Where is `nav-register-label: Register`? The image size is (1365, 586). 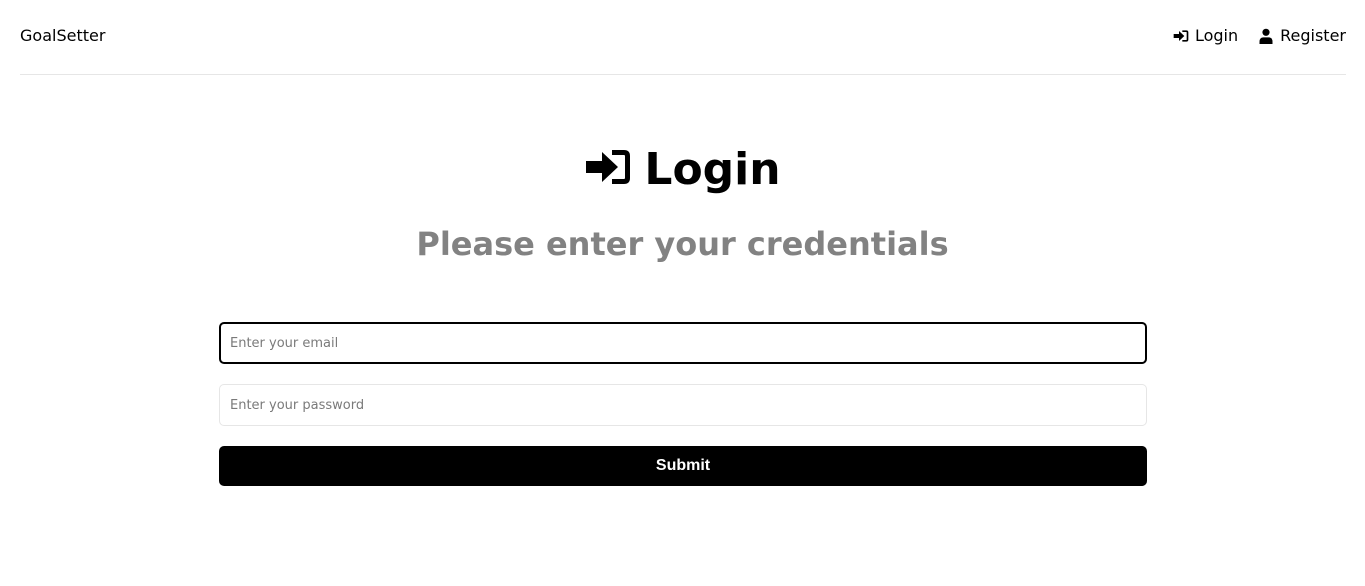
nav-register-label: Register is located at coordinates (1313, 35).